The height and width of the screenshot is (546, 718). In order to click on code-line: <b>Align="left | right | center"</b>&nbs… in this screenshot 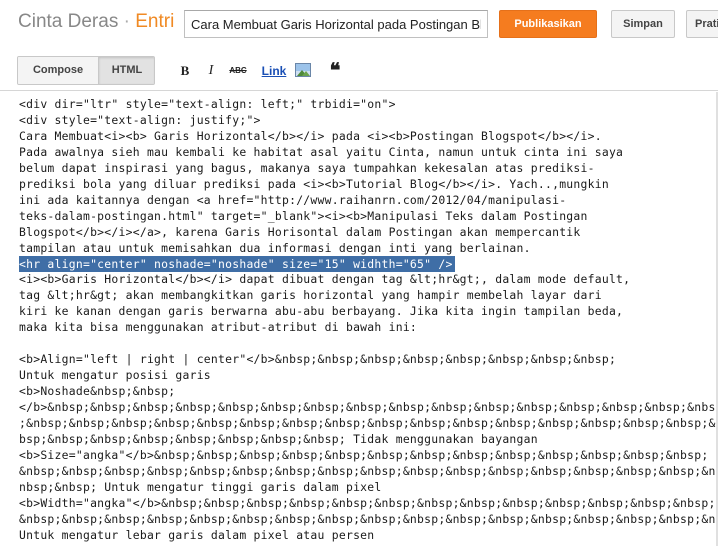, I will do `click(318, 359)`.